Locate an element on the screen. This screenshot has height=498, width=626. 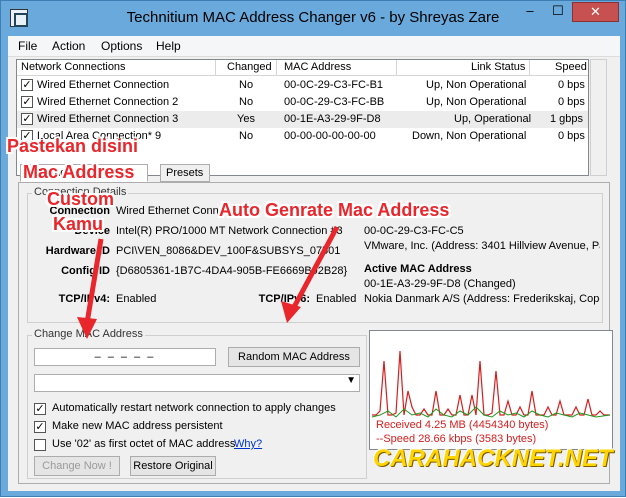
grid-scrollbar is located at coordinates (598, 117).